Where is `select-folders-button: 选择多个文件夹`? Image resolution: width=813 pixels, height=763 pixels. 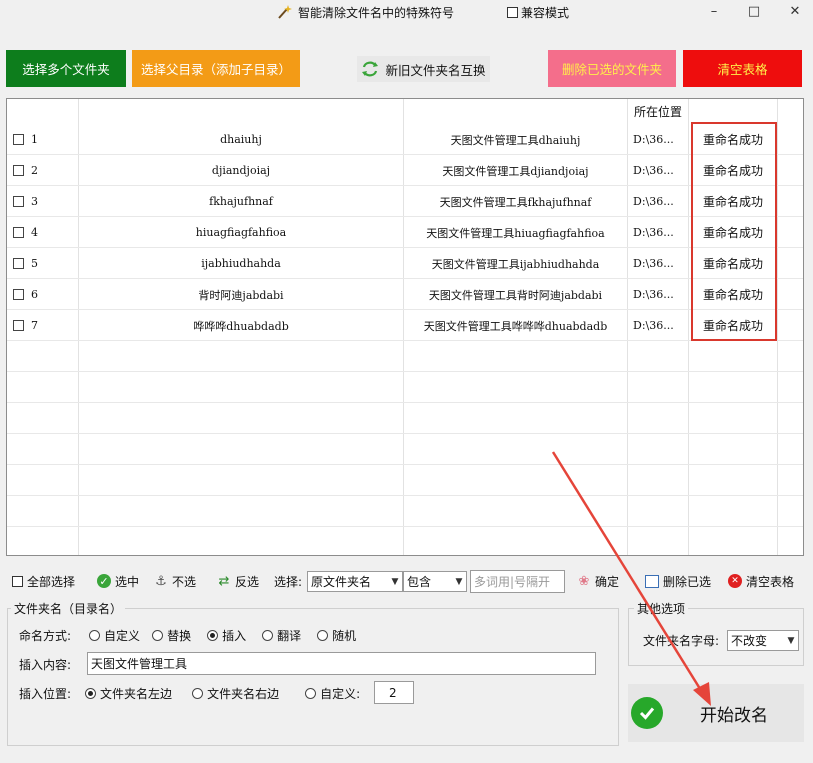 select-folders-button: 选择多个文件夹 is located at coordinates (66, 68).